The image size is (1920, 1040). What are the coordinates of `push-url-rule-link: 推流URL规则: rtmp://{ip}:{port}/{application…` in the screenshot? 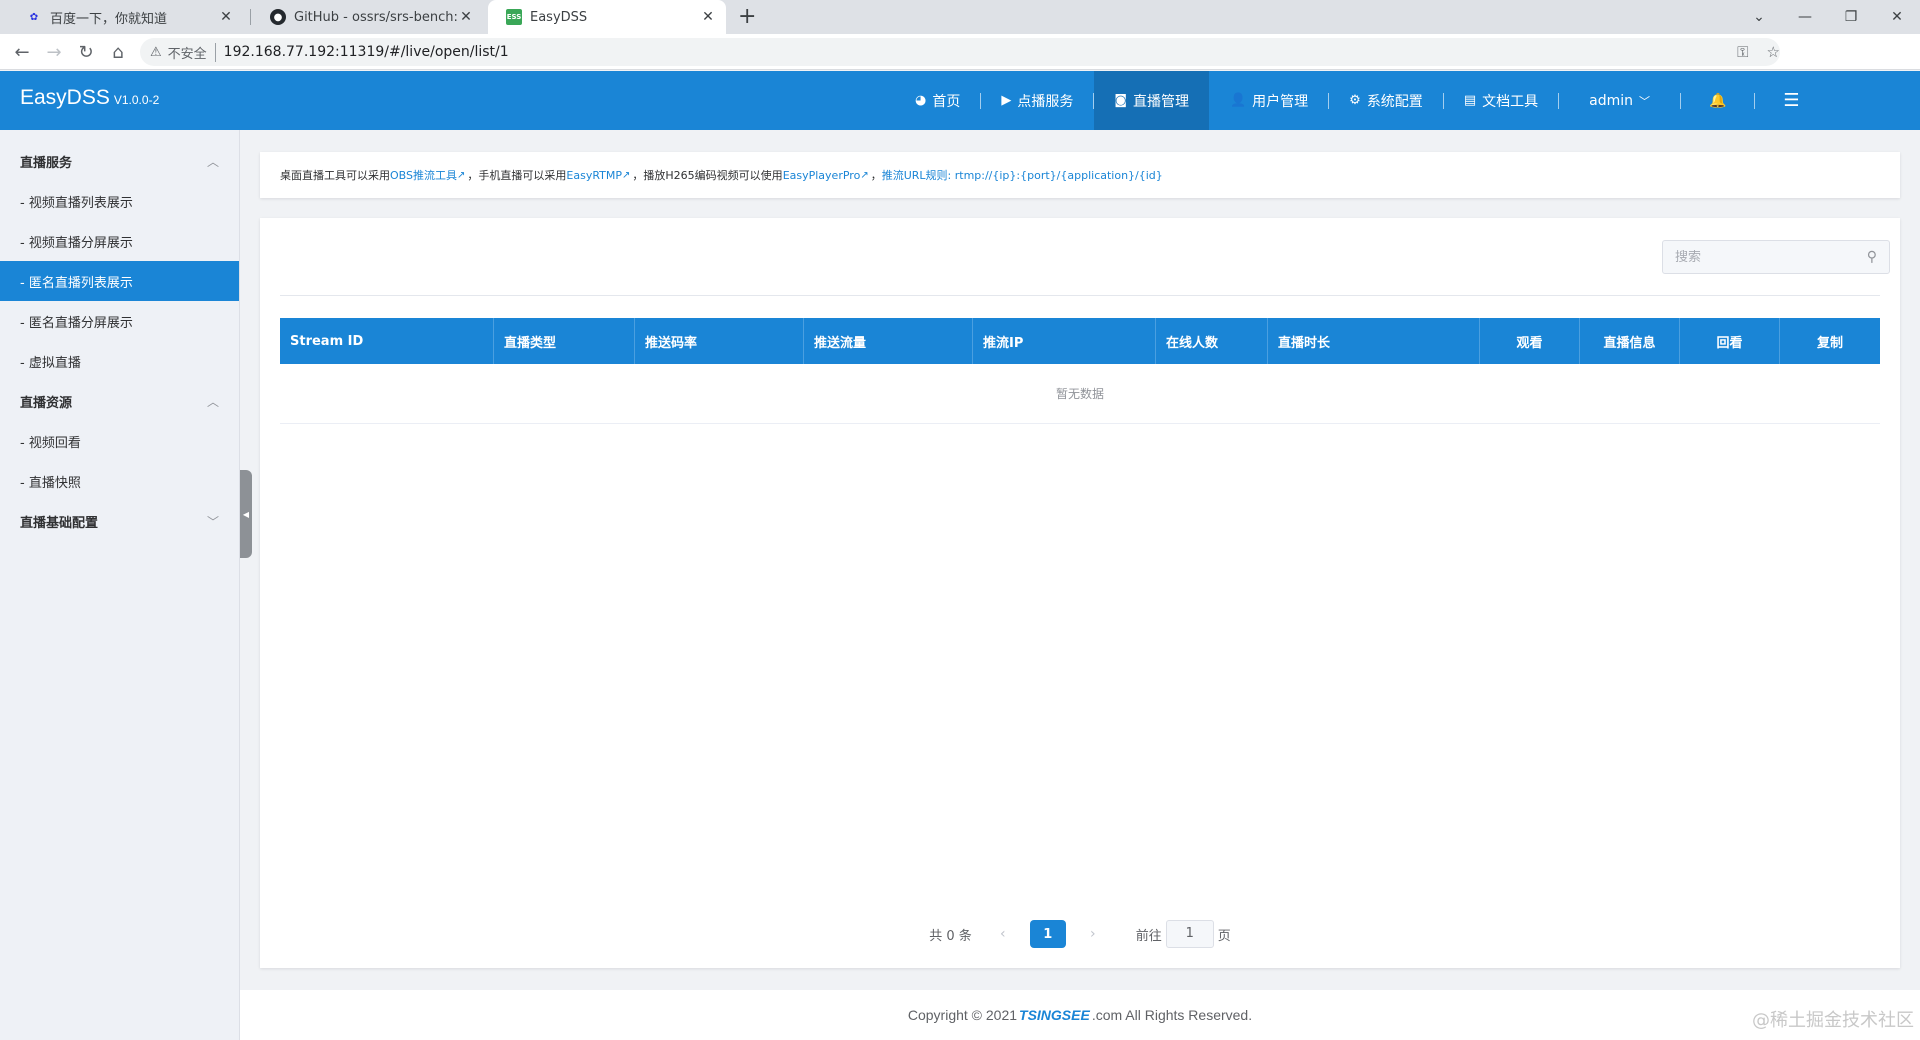 It's located at (1022, 175).